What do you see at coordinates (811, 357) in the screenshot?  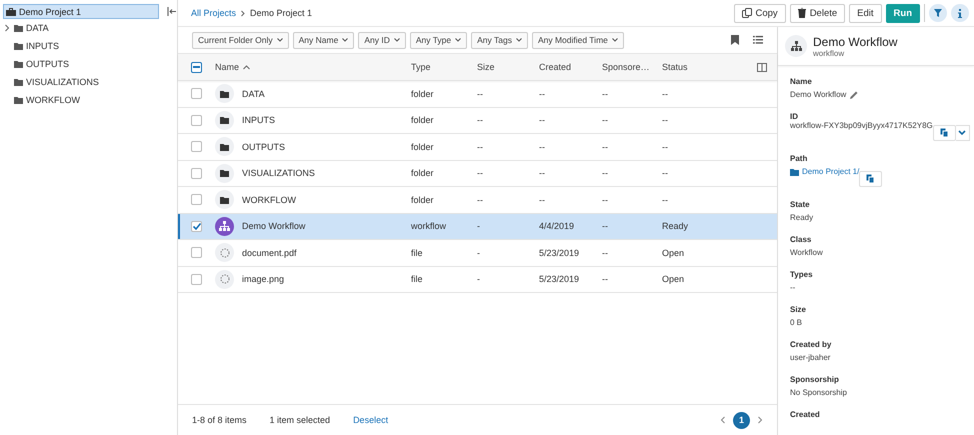 I see `field-value: user-jbaher` at bounding box center [811, 357].